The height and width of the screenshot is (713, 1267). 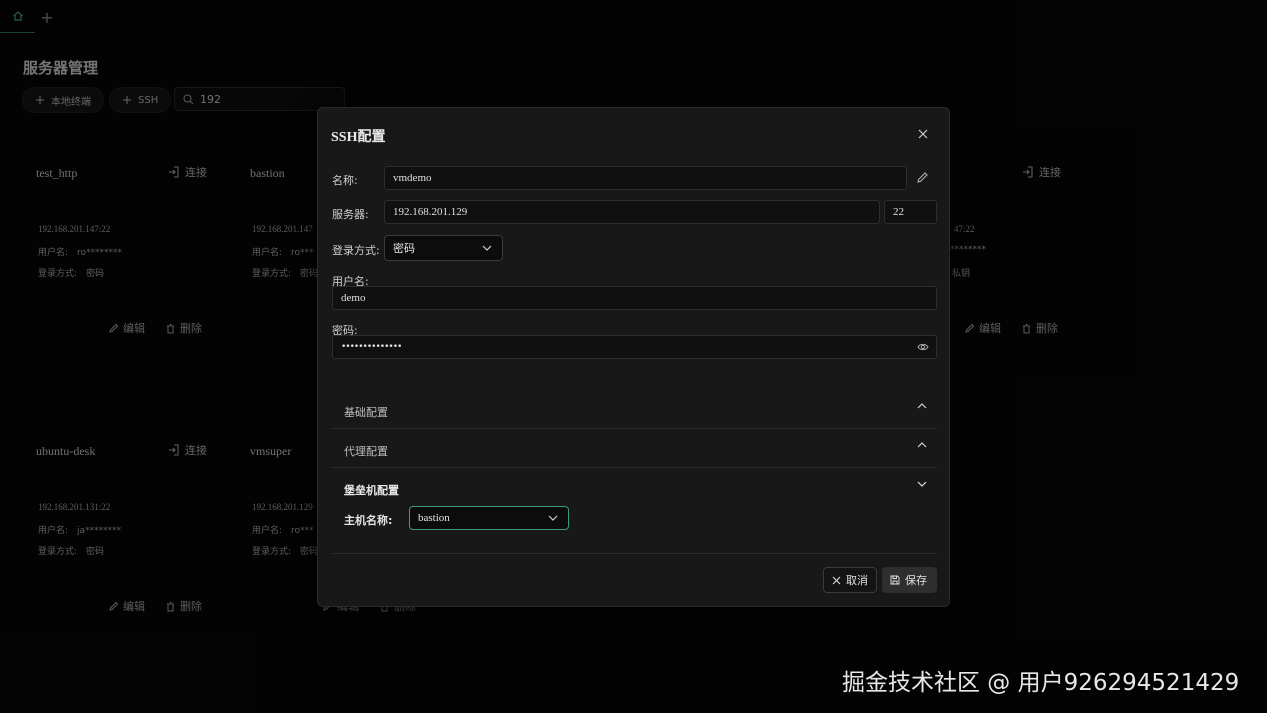 I want to click on password-input: ••••••••••••••, so click(x=634, y=347).